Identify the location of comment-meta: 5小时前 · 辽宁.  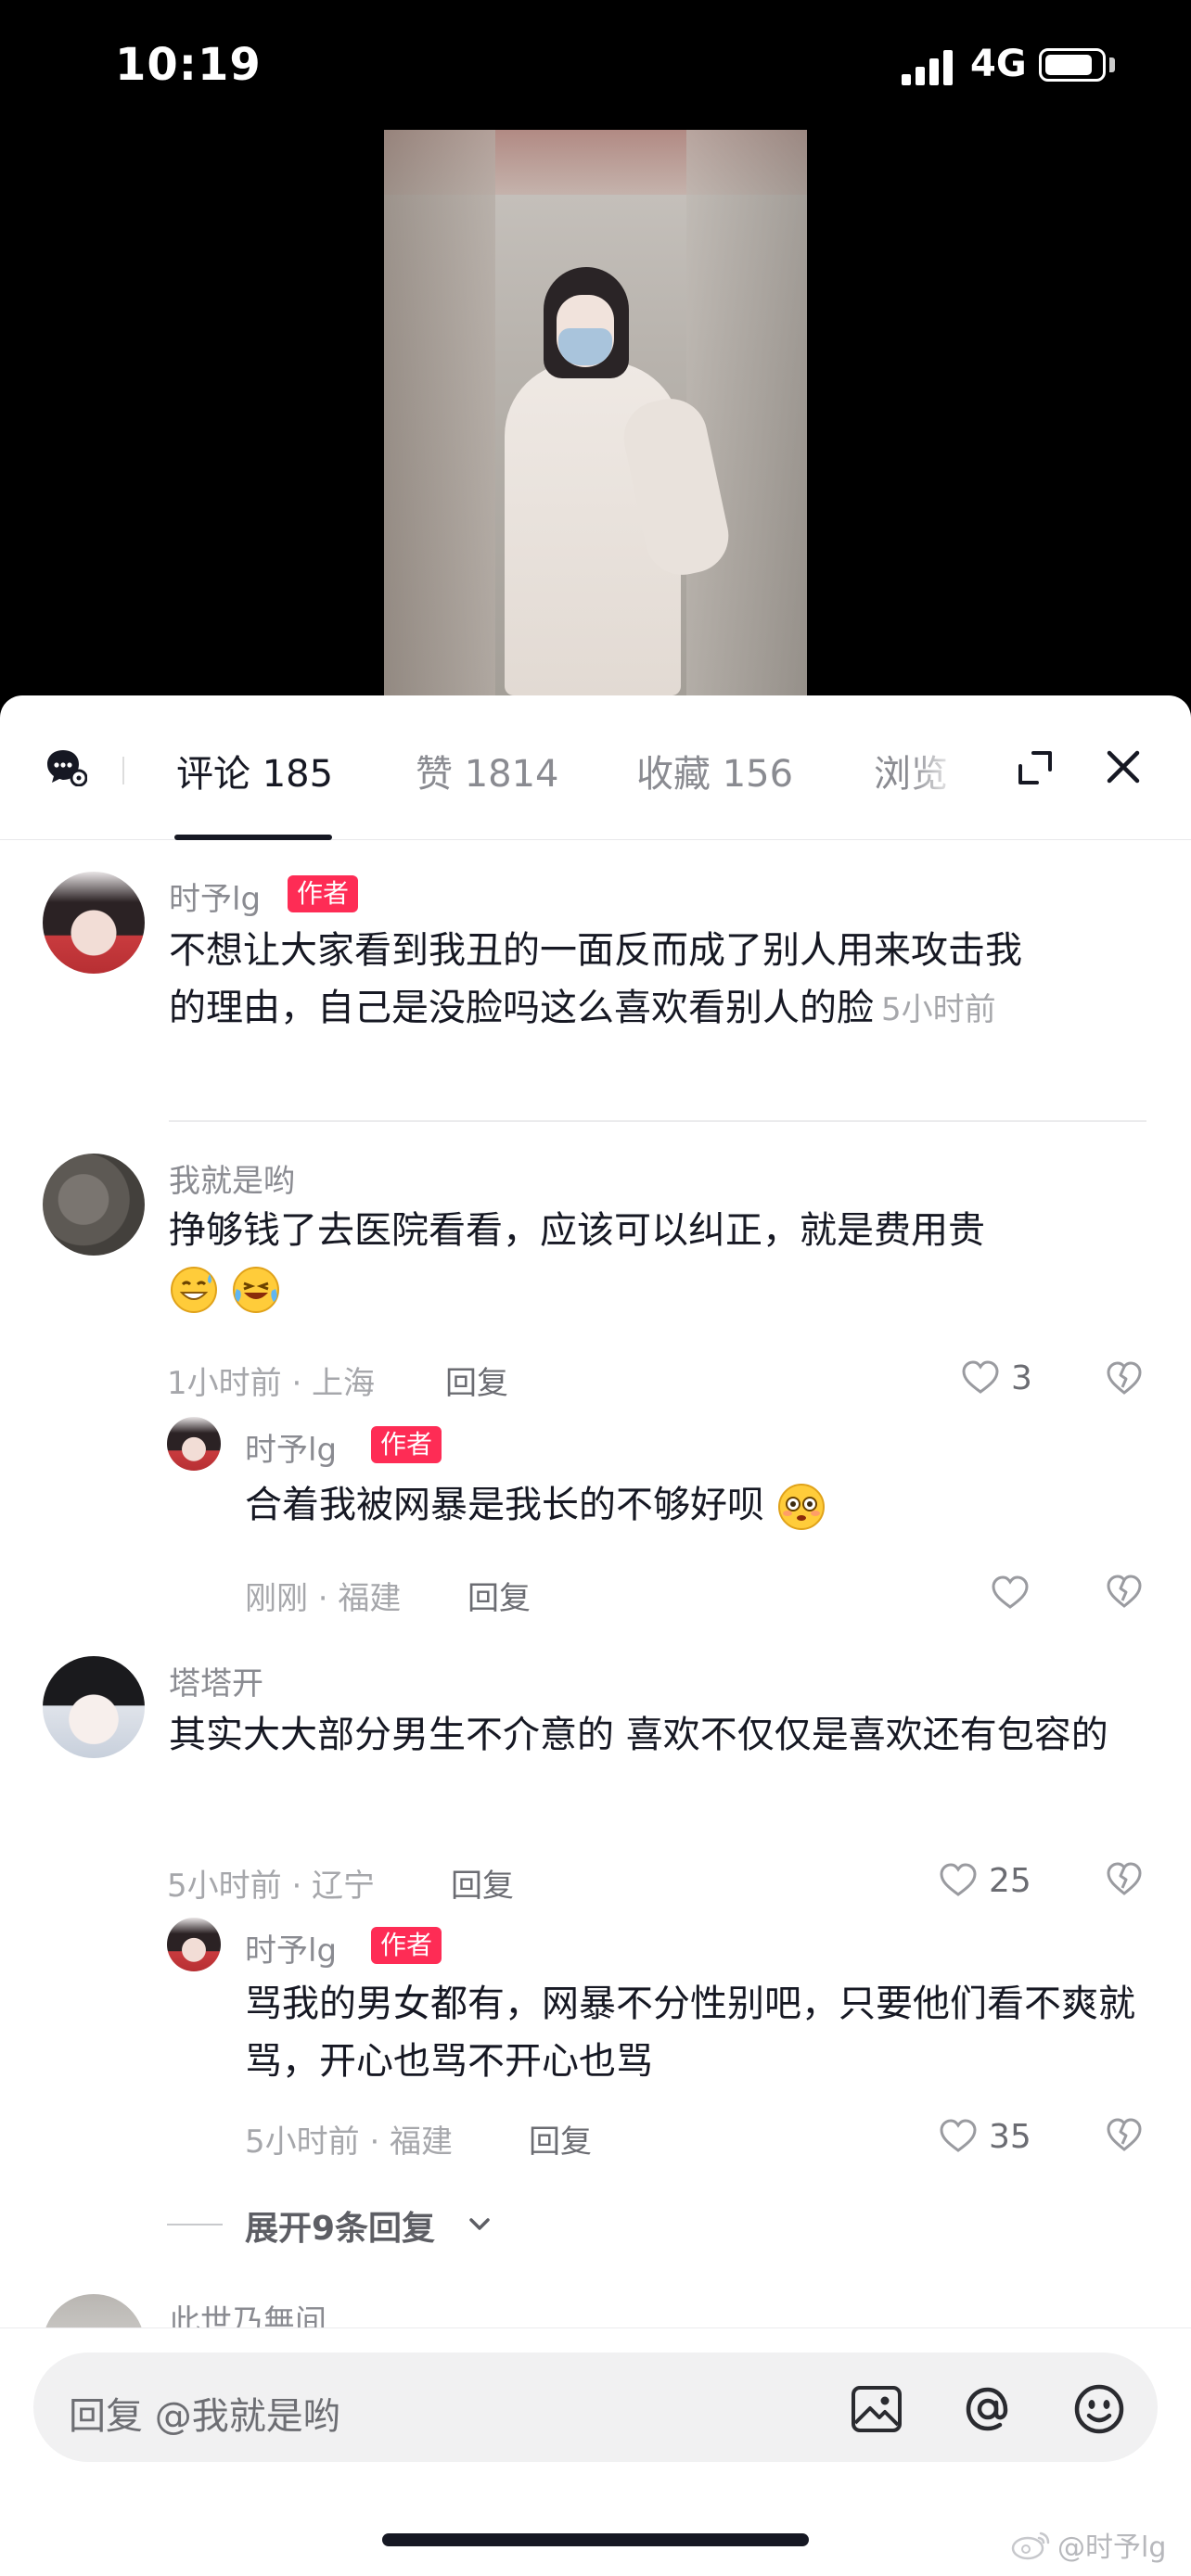
(271, 1887).